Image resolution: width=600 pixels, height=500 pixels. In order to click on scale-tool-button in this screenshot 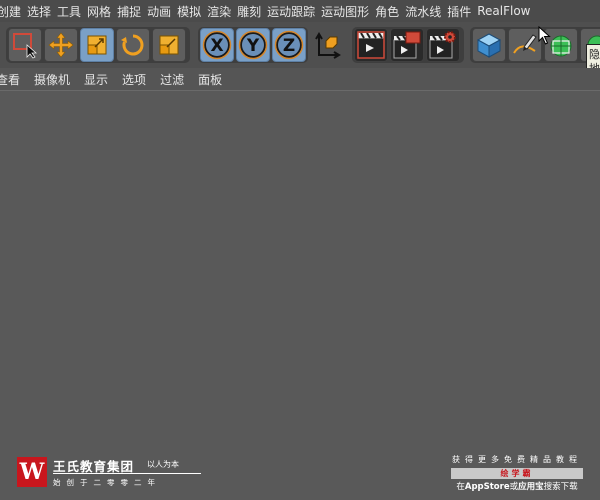, I will do `click(97, 45)`.